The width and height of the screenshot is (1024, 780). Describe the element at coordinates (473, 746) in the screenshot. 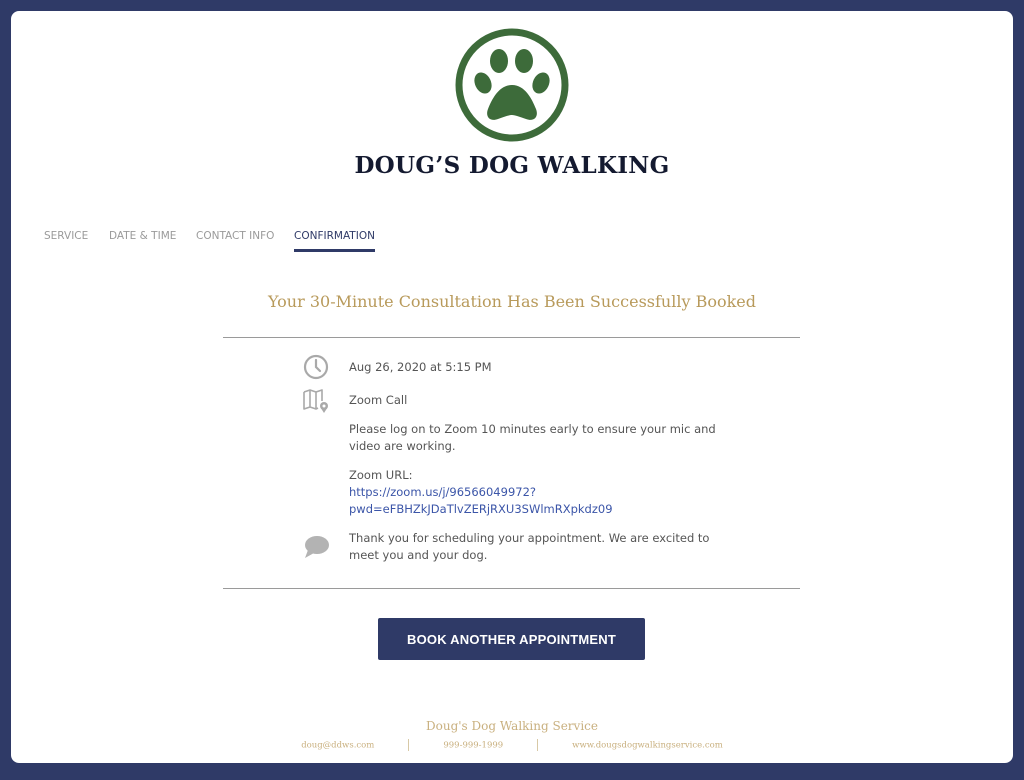

I see `footer-phone-link: 999-999-1999` at that location.